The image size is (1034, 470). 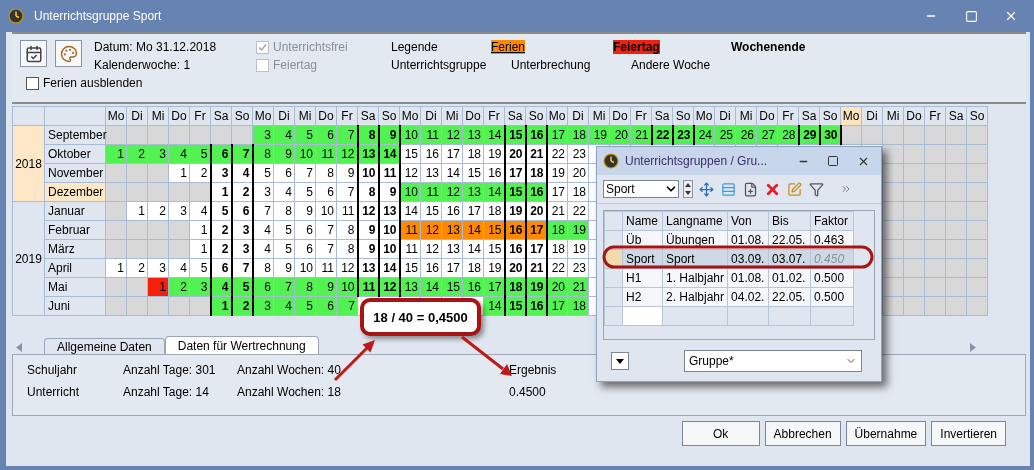 I want to click on maximize-icon, so click(x=833, y=161).